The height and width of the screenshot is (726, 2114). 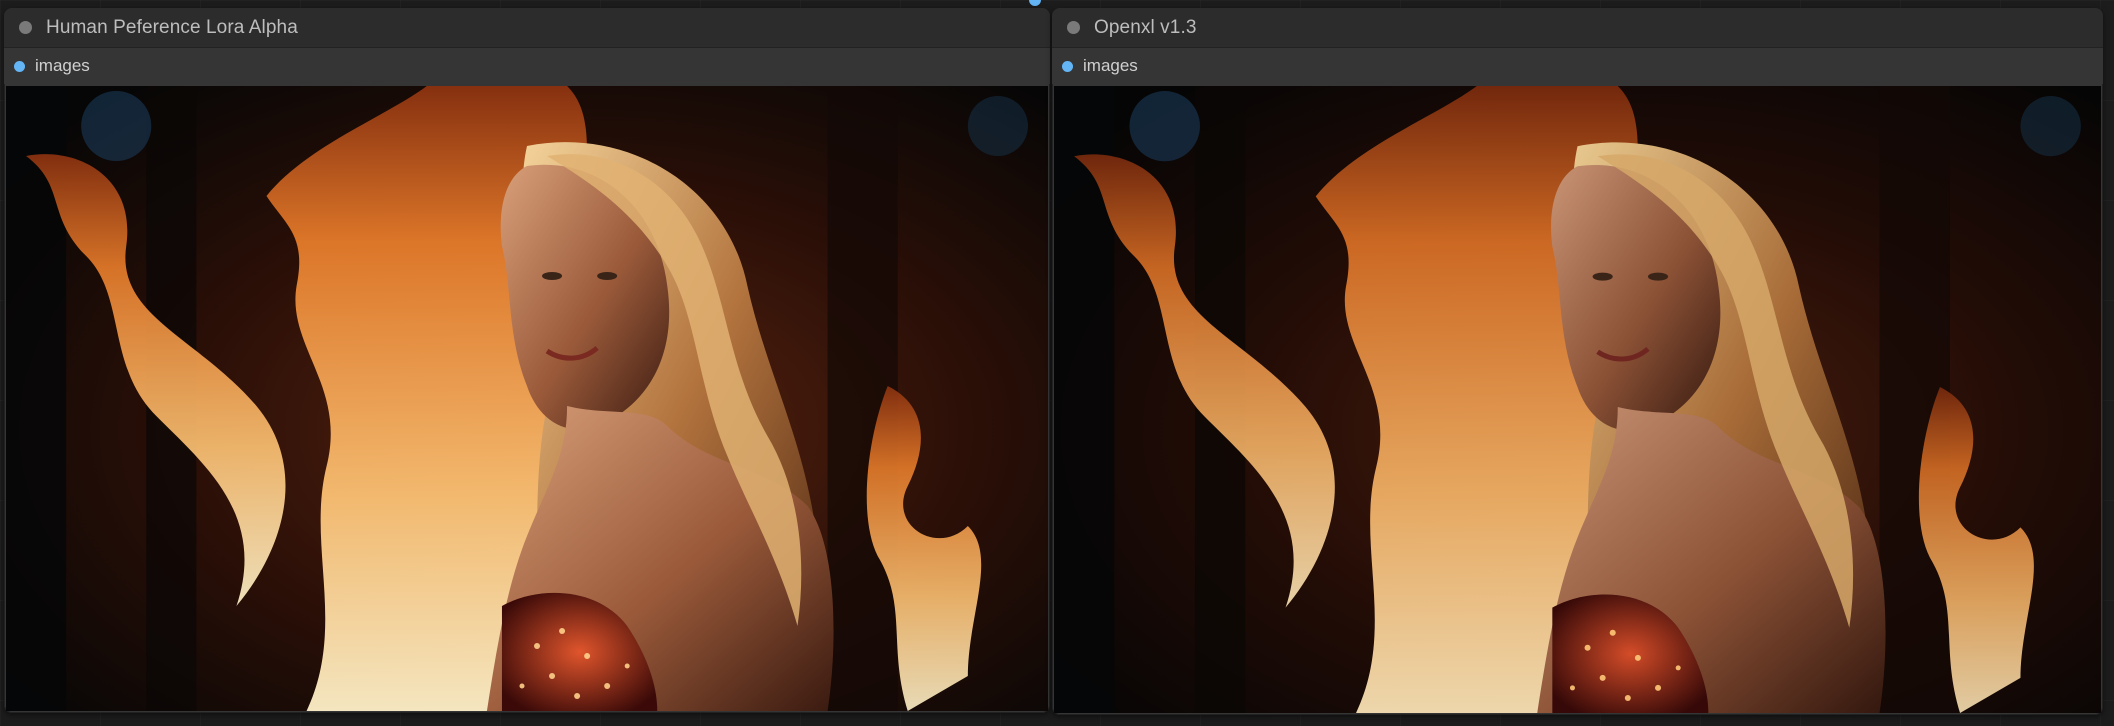 I want to click on node-header: Human Peference Lora Alpha, so click(x=527, y=28).